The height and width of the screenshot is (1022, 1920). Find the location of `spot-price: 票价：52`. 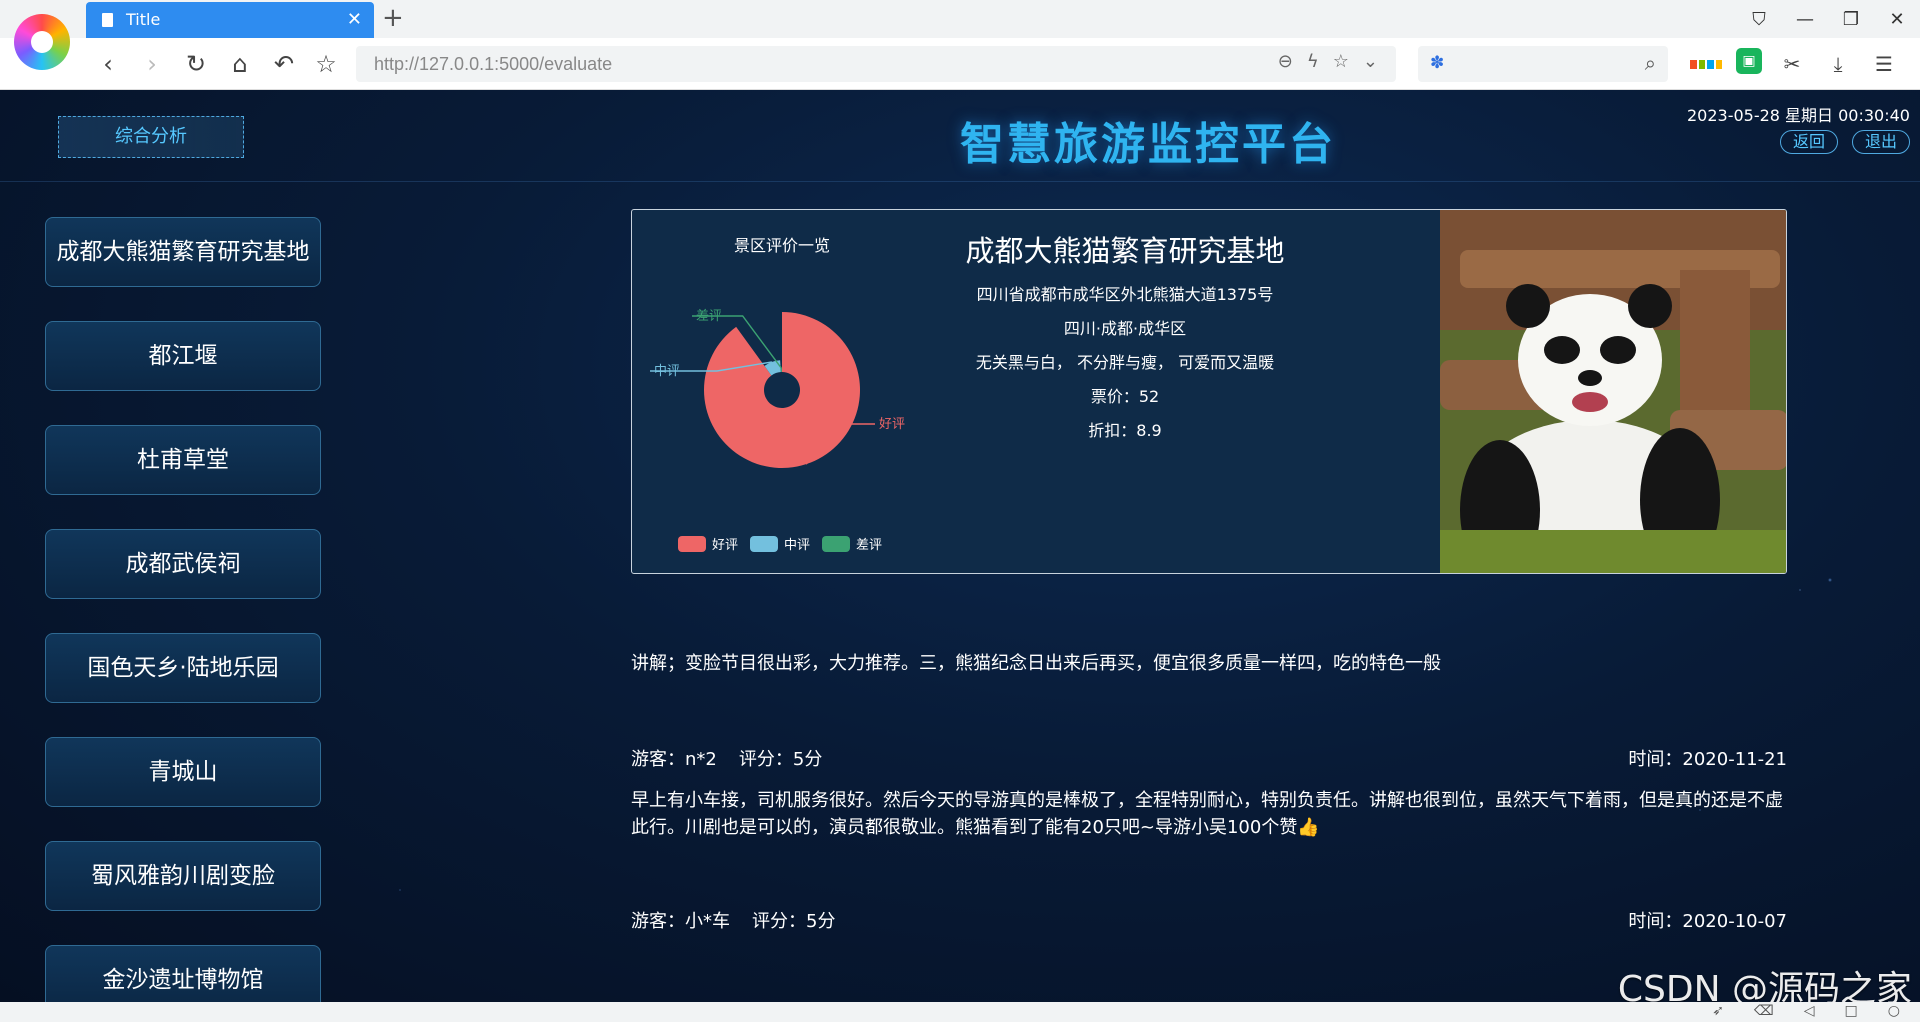

spot-price: 票价：52 is located at coordinates (1125, 396).